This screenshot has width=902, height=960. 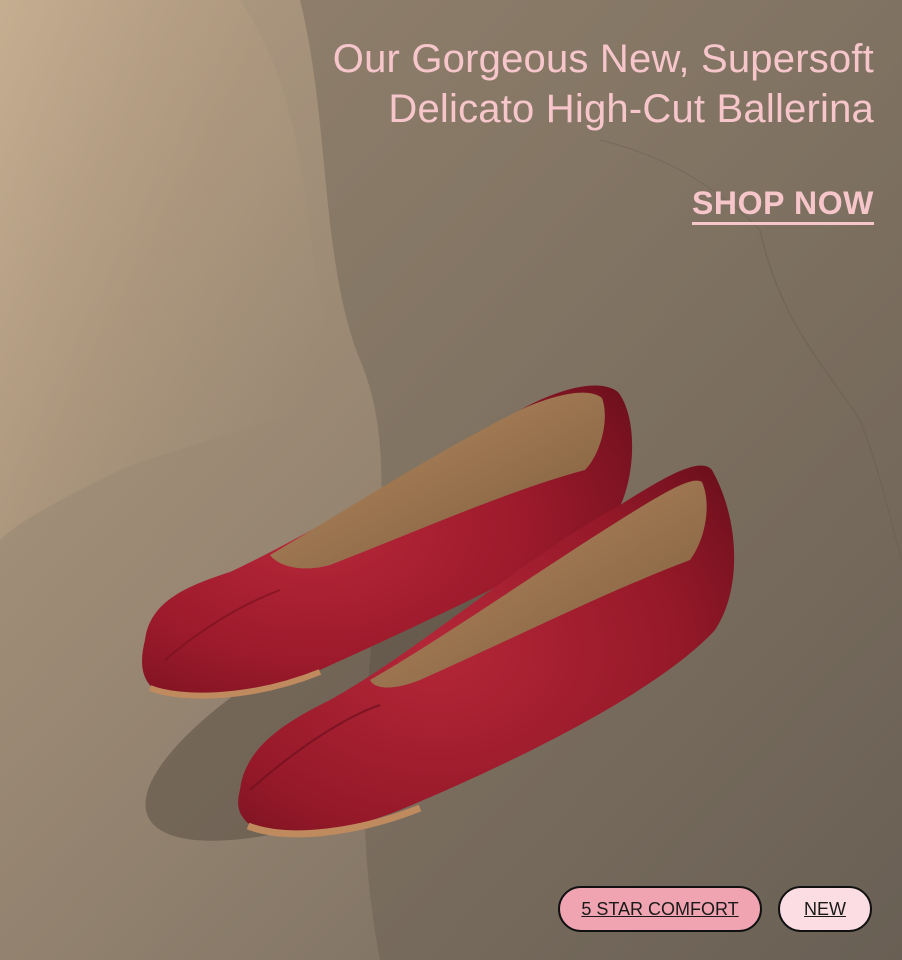 What do you see at coordinates (603, 59) in the screenshot?
I see `headline-line-1: Our Gorgeous New, Supersoft` at bounding box center [603, 59].